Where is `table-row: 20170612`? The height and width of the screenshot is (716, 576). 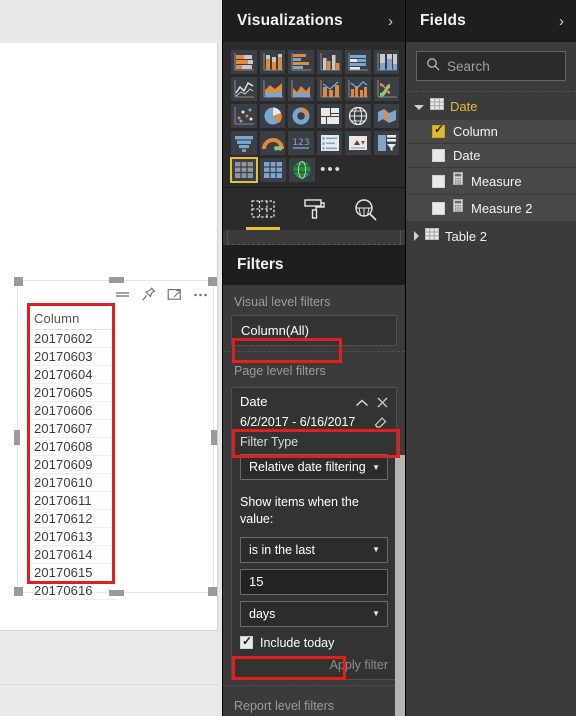
table-row: 20170612 is located at coordinates (74, 519).